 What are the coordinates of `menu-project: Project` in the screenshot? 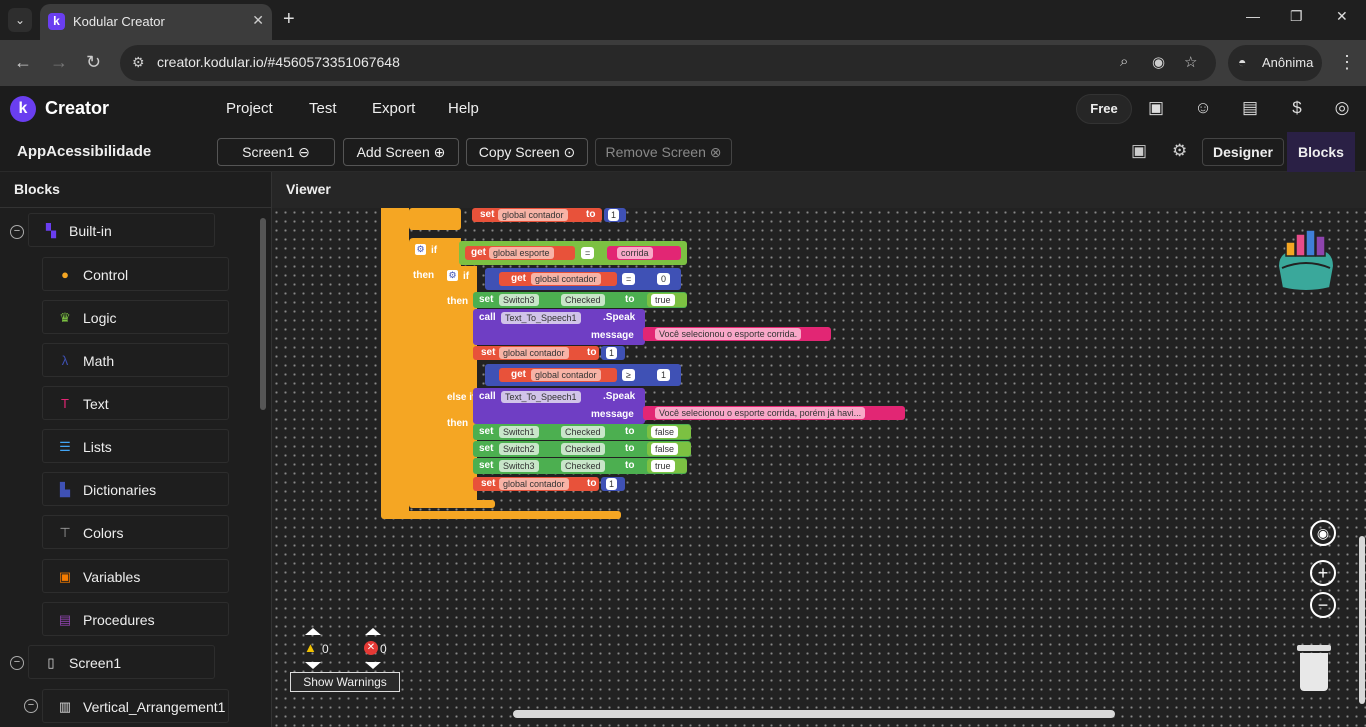 It's located at (249, 108).